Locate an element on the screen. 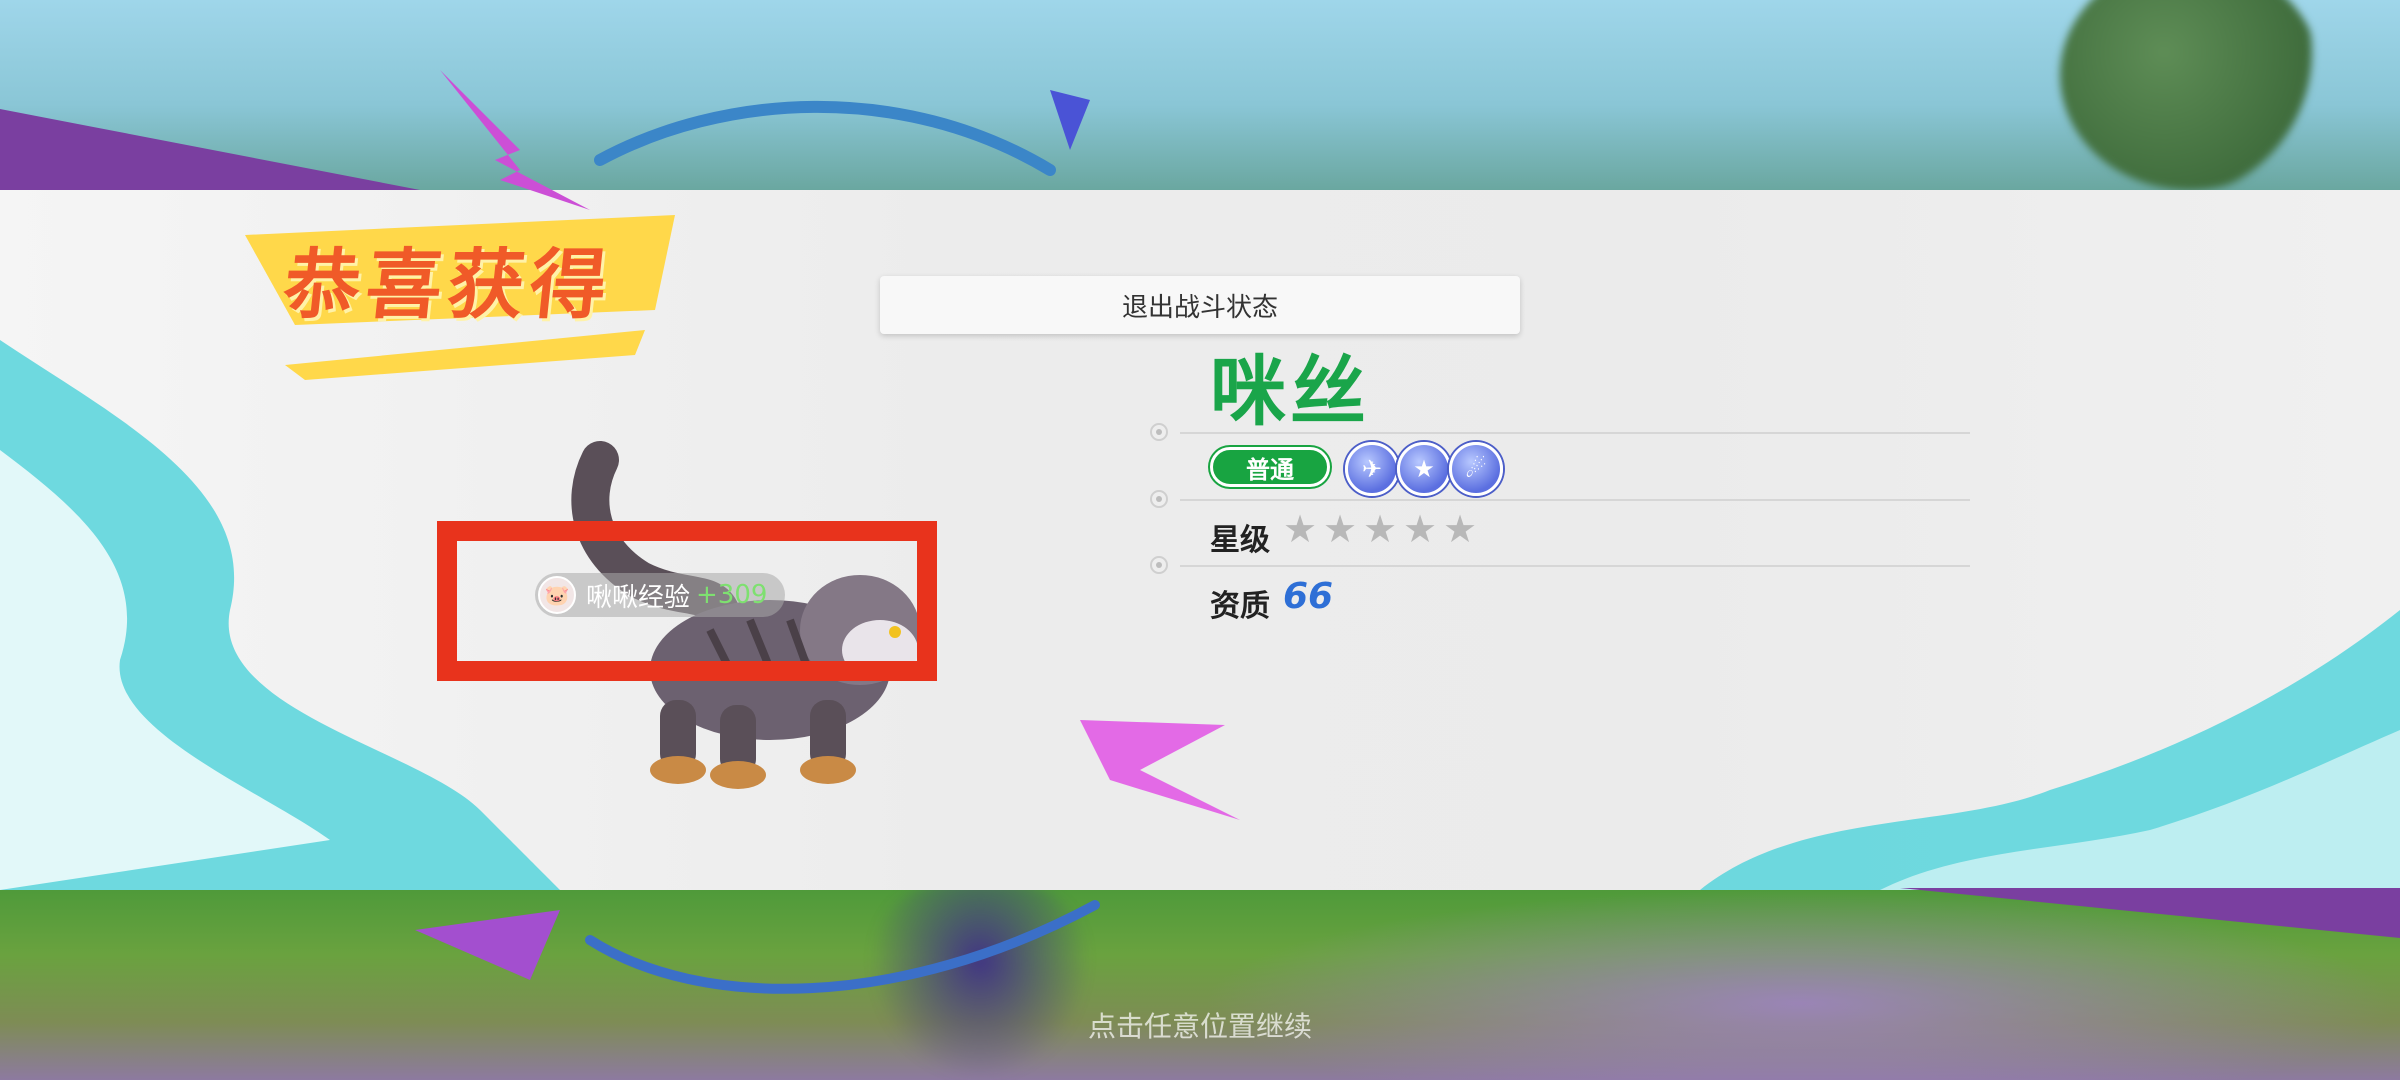 The image size is (2400, 1080). reward-banner: 恭喜获得 is located at coordinates (460, 297).